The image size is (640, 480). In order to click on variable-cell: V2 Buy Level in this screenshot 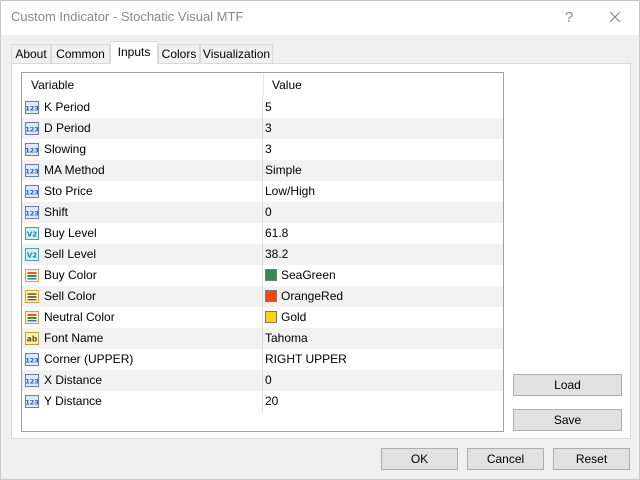, I will do `click(142, 233)`.